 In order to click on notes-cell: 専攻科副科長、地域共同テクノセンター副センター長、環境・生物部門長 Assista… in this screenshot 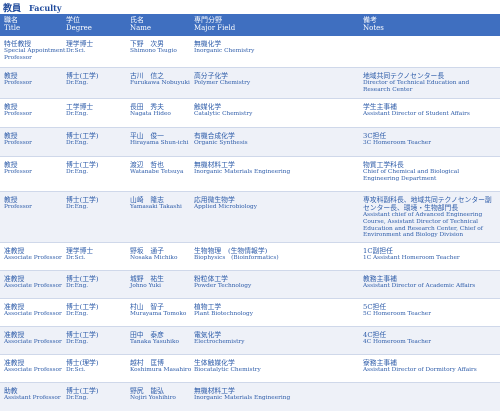, I will do `click(430, 217)`.